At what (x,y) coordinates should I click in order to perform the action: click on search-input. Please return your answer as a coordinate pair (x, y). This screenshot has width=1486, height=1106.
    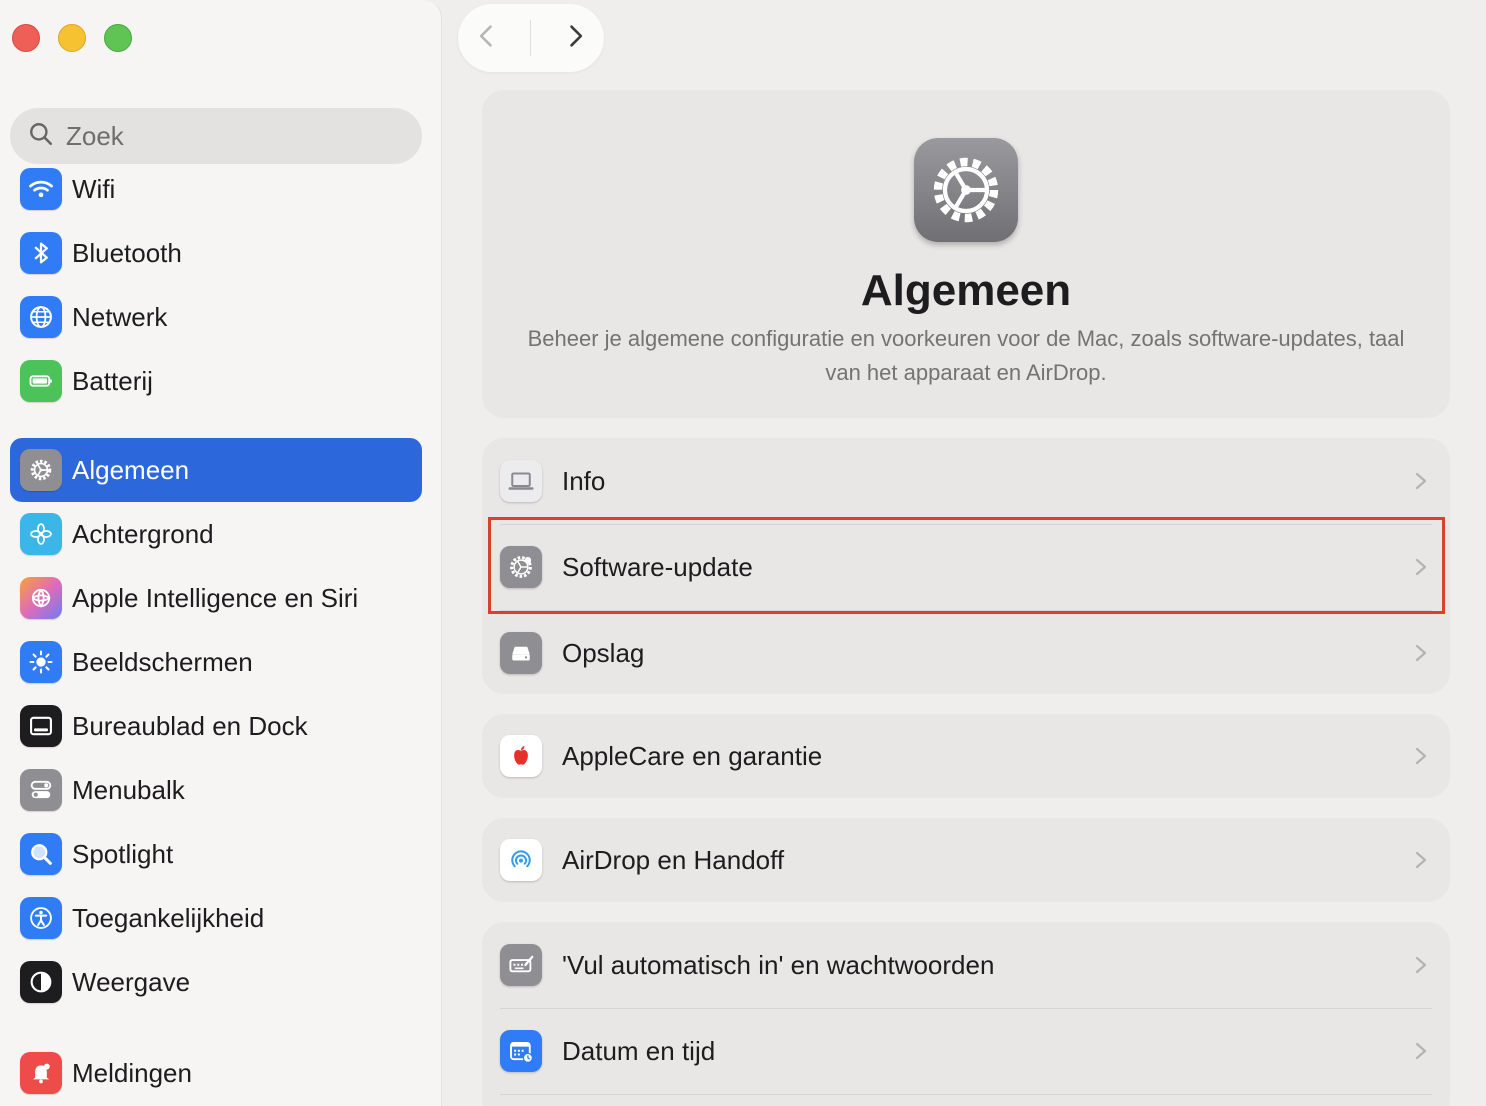
    Looking at the image, I should click on (216, 136).